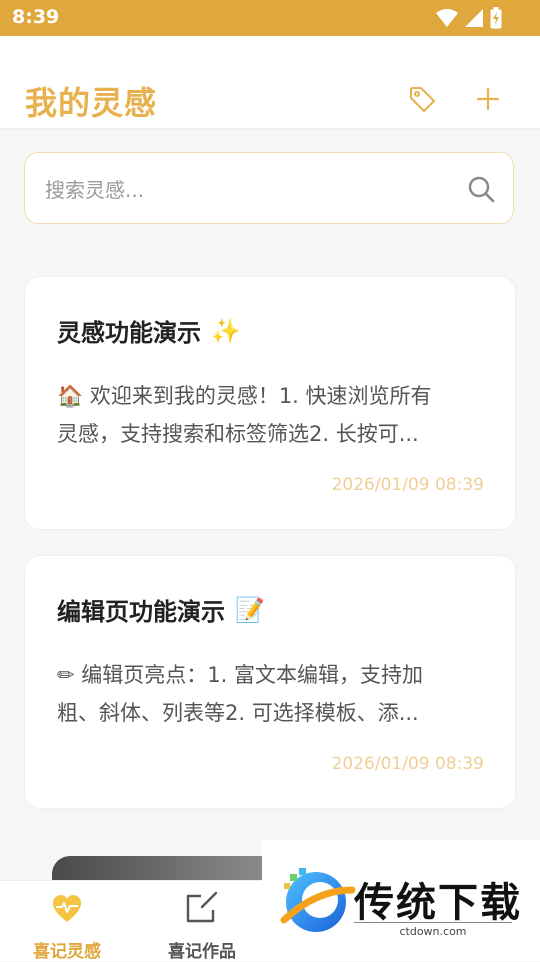  I want to click on app-header: 我的灵感, so click(270, 82).